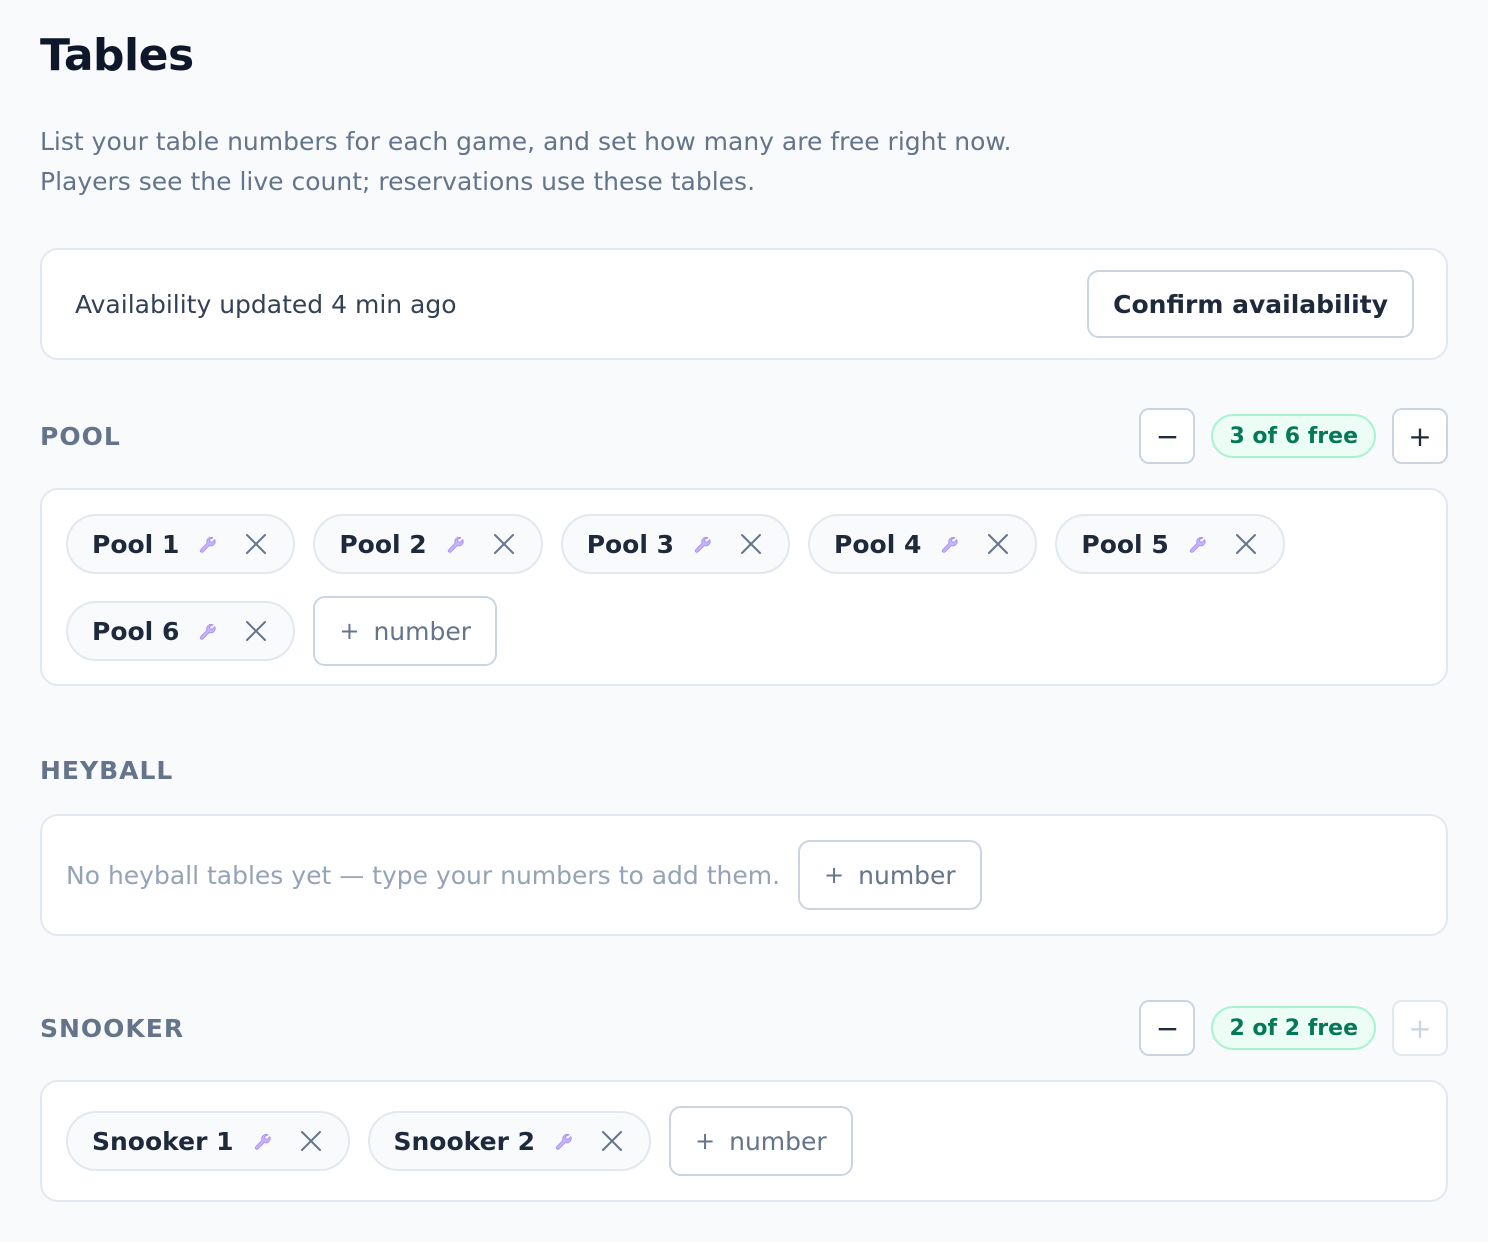 The image size is (1488, 1242). What do you see at coordinates (1167, 436) in the screenshot?
I see `pool-decrement-button: −` at bounding box center [1167, 436].